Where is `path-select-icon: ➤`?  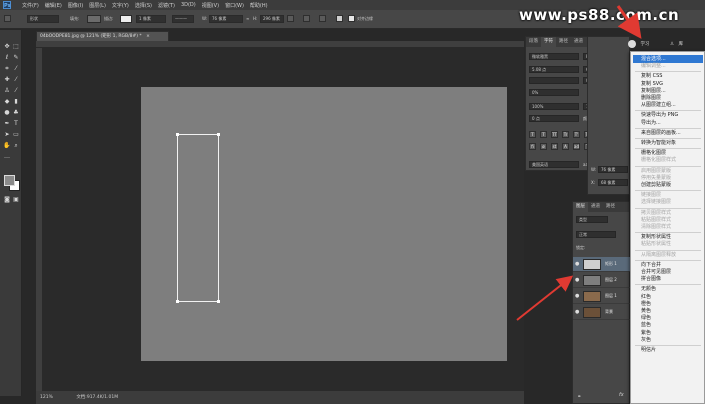
path-select-icon: ➤ is located at coordinates (7, 135).